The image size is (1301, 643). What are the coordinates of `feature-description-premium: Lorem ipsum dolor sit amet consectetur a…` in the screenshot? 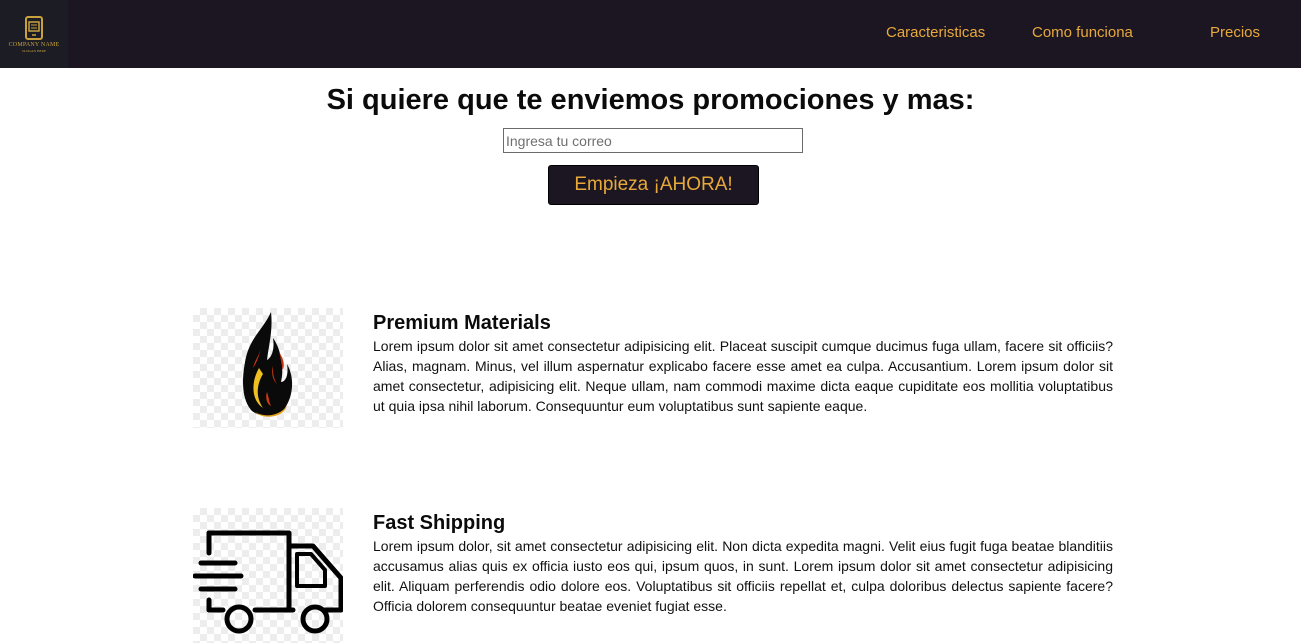 It's located at (743, 376).